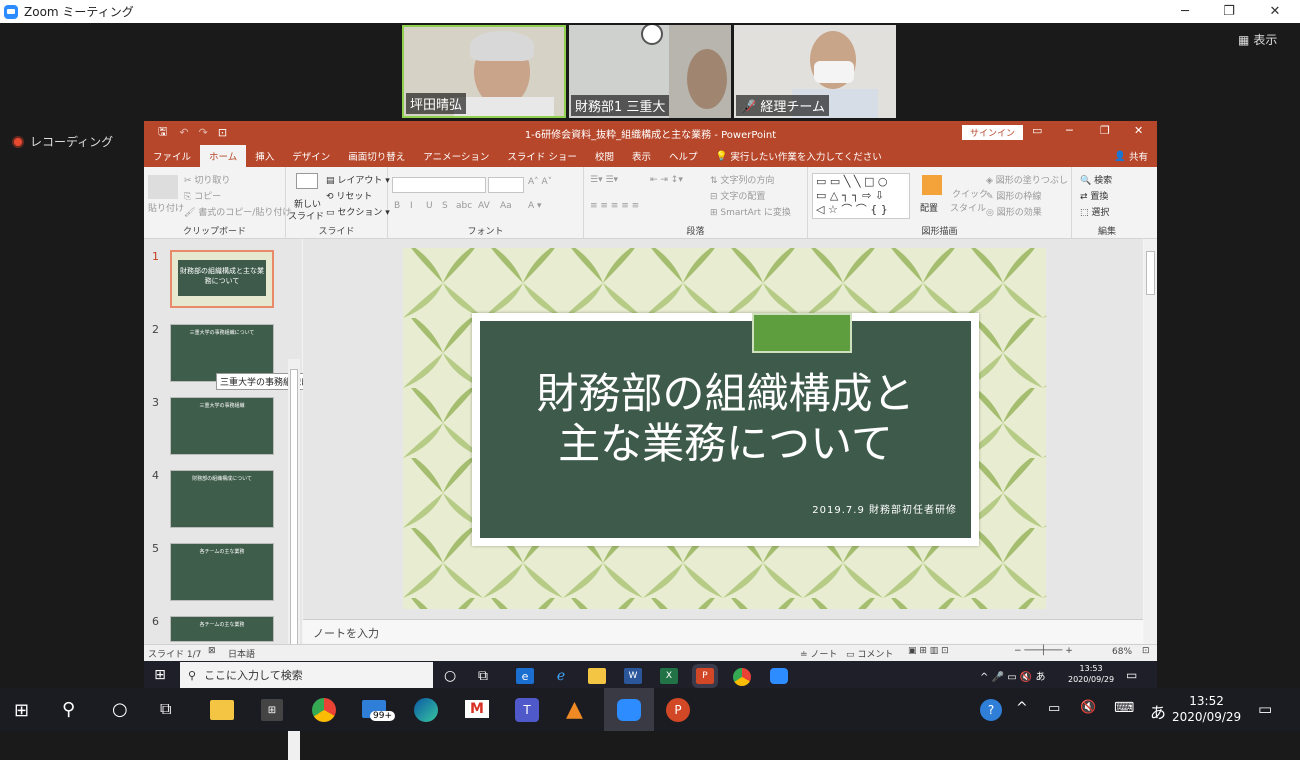 The image size is (1300, 760). What do you see at coordinates (1158, 711) in the screenshot?
I see `ime-indicator: あ` at bounding box center [1158, 711].